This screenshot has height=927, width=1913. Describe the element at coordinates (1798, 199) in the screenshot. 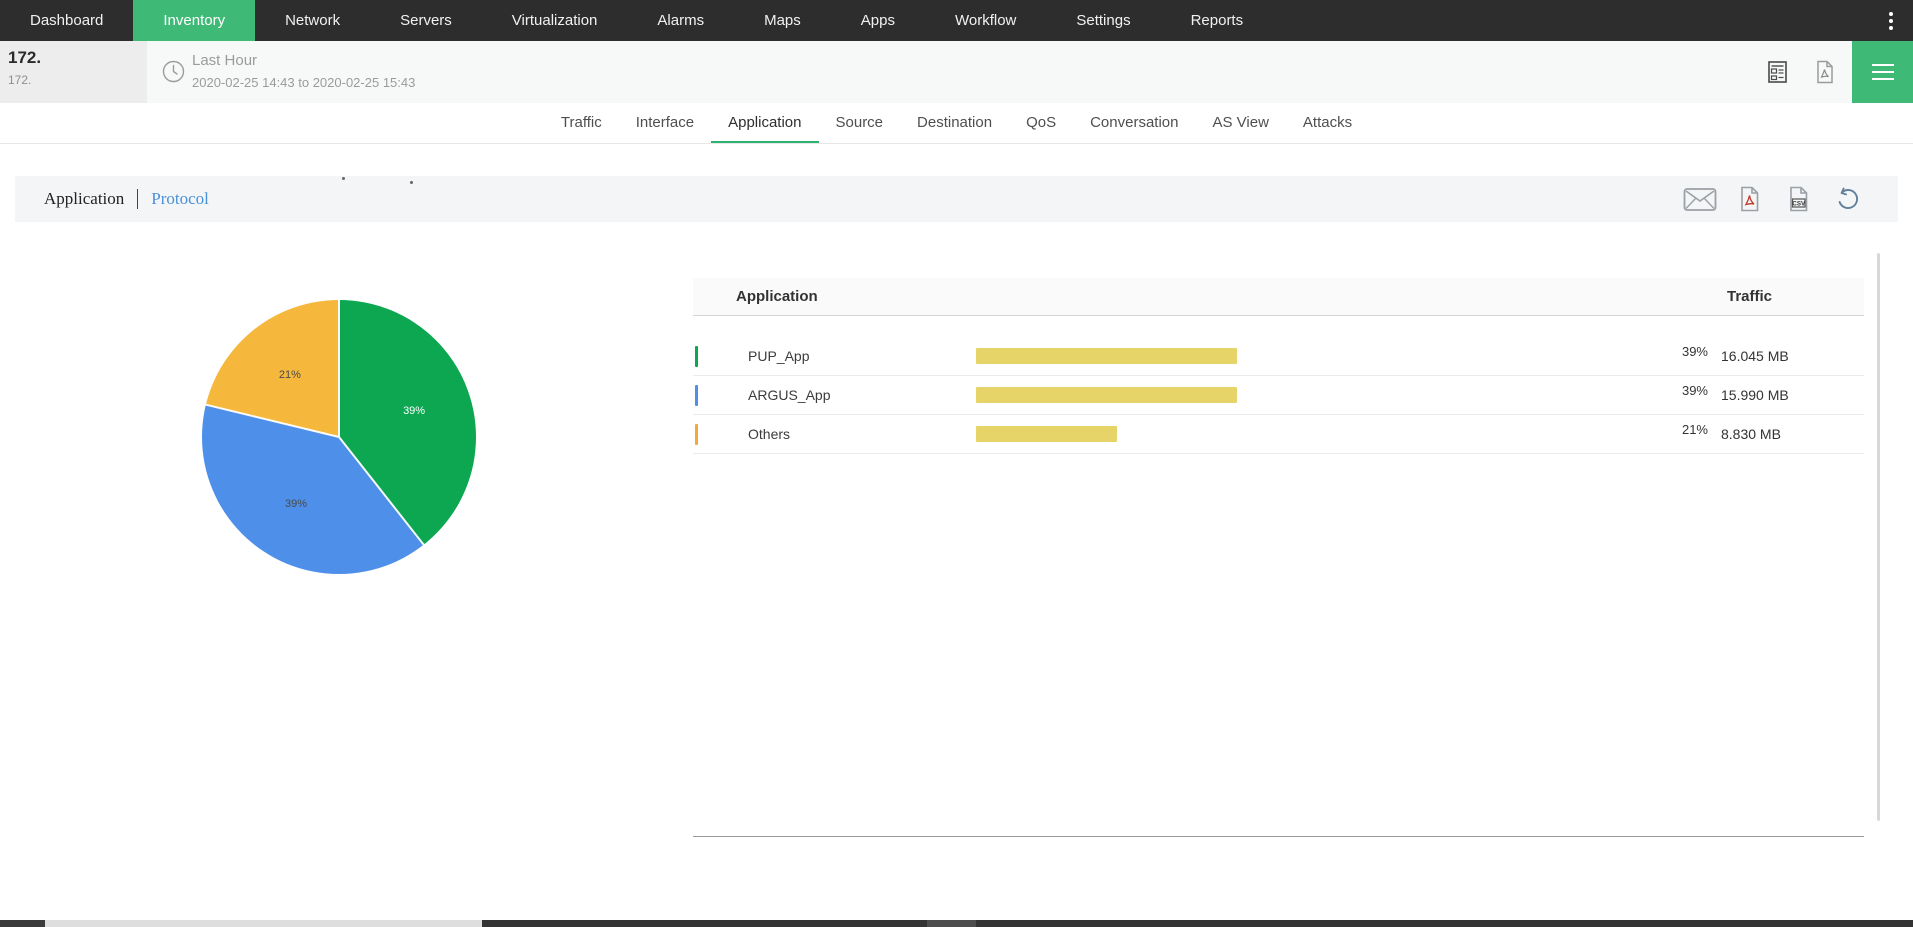

I see `csv-download-icon: CSV` at that location.